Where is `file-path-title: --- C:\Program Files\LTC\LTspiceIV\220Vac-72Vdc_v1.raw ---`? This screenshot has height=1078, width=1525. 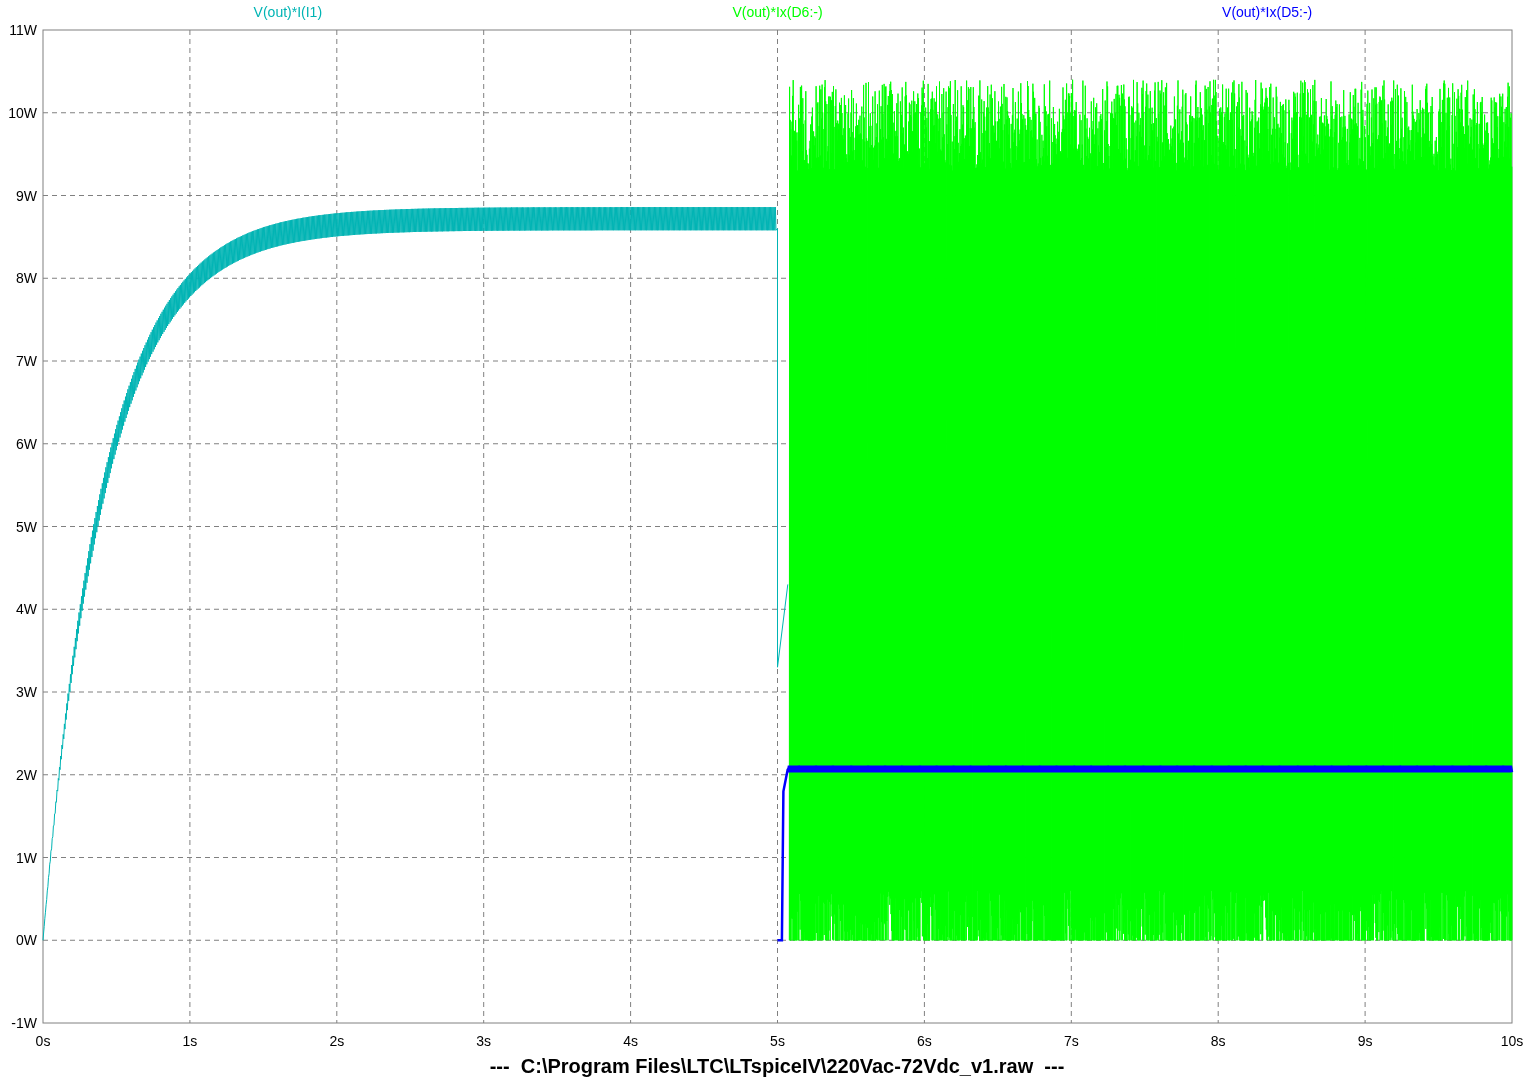 file-path-title: --- C:\Program Files\LTC\LTspiceIV\220Vac-72Vdc_v1.raw --- is located at coordinates (777, 1066).